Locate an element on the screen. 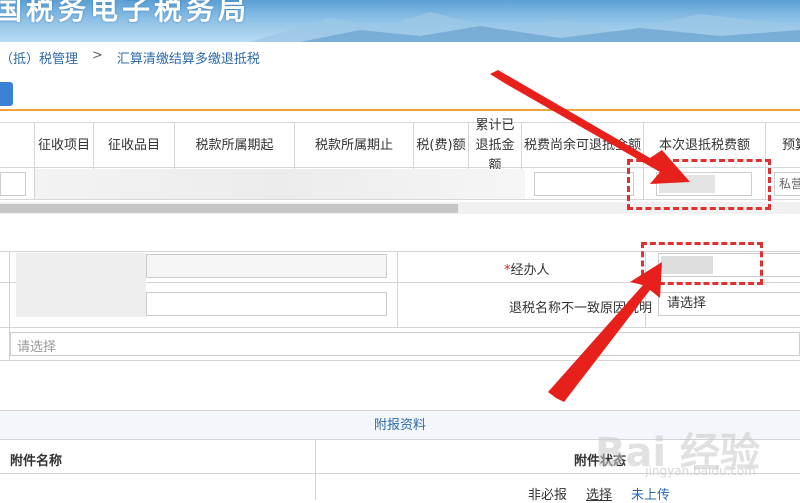 Image resolution: width=800 pixels, height=503 pixels. breadcrumb-item-refund: 汇算清缴结算多缴退抵税 is located at coordinates (188, 58).